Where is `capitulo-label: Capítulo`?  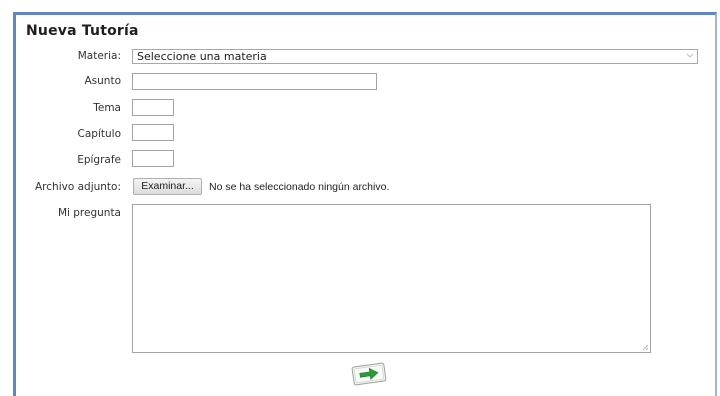
capitulo-label: Capítulo is located at coordinates (99, 134).